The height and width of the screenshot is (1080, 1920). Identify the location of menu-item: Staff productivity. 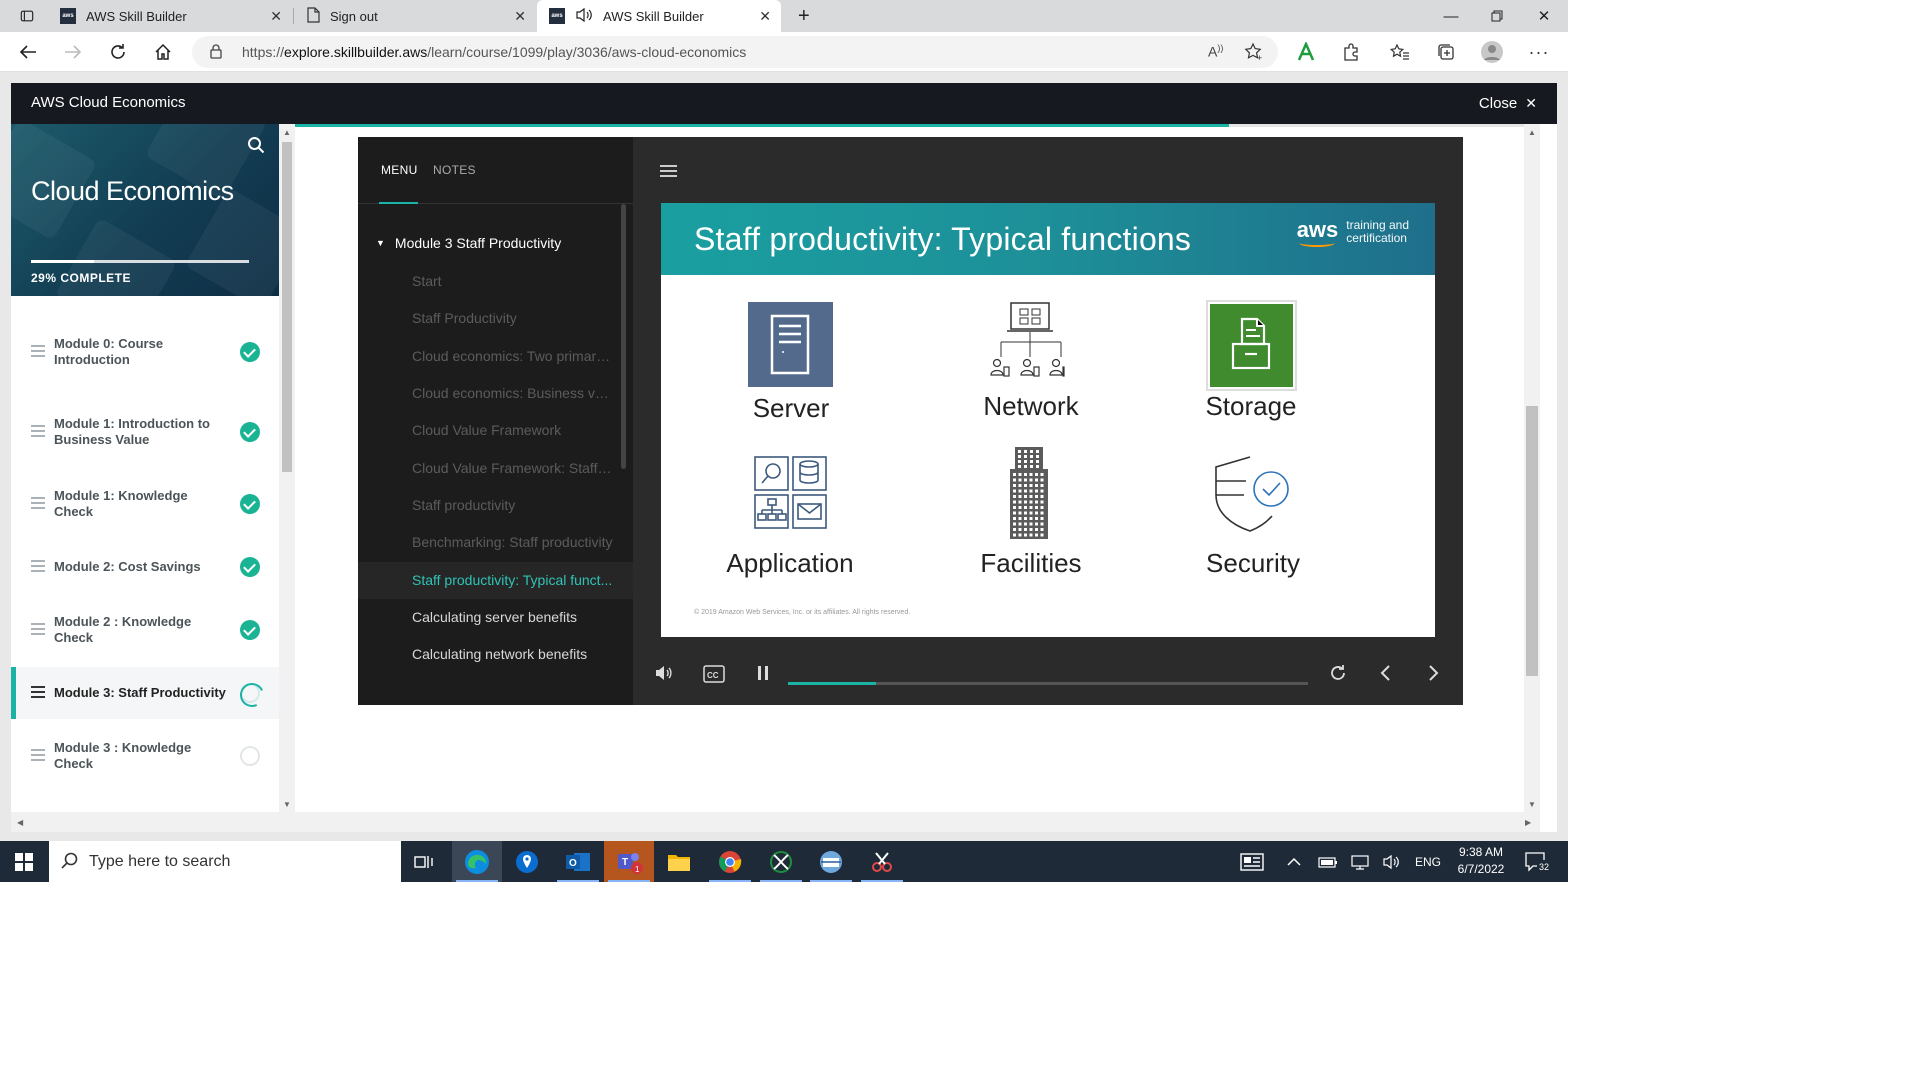
(495, 505).